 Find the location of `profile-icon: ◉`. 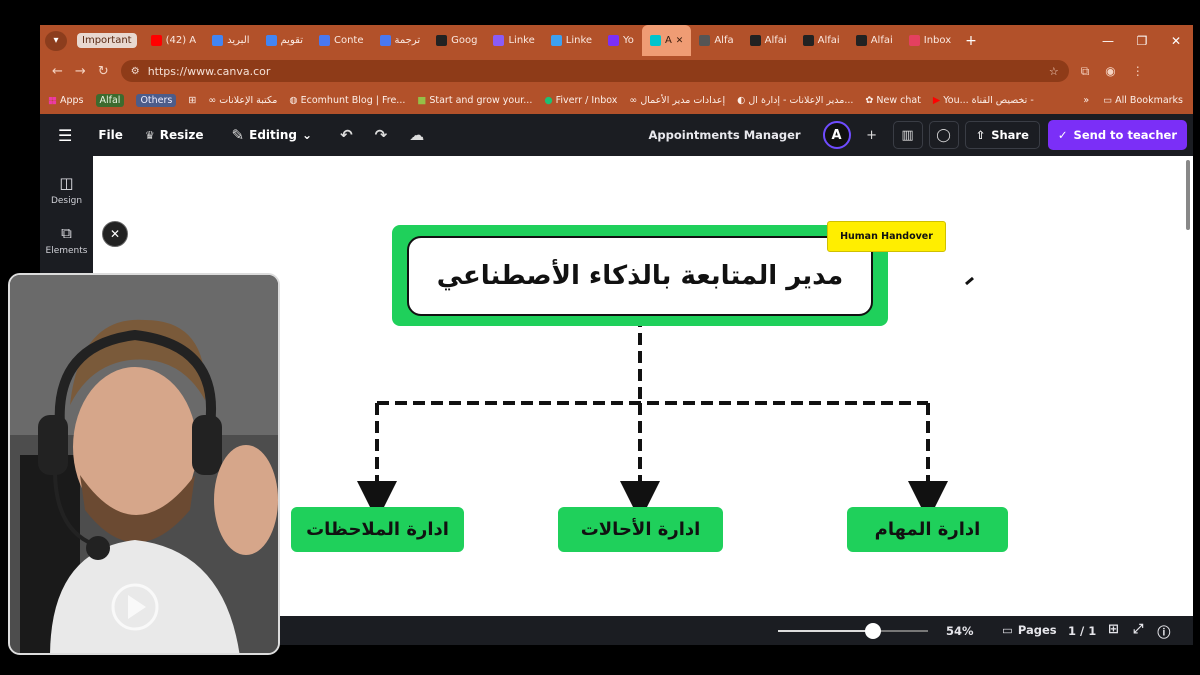

profile-icon: ◉ is located at coordinates (1110, 71).